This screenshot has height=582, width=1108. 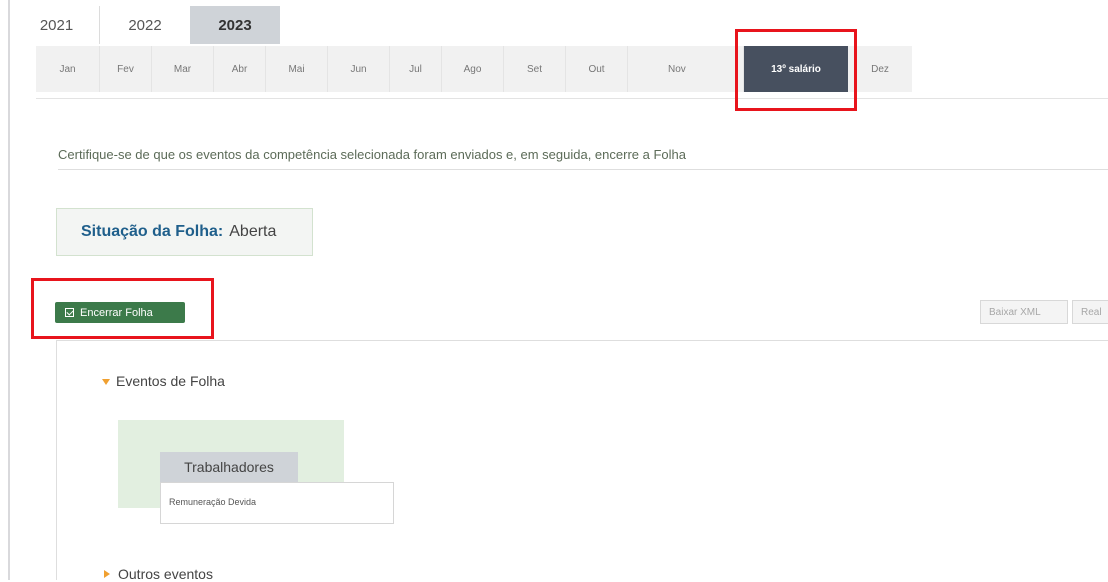 I want to click on month-tab-ago: Ago, so click(x=473, y=69).